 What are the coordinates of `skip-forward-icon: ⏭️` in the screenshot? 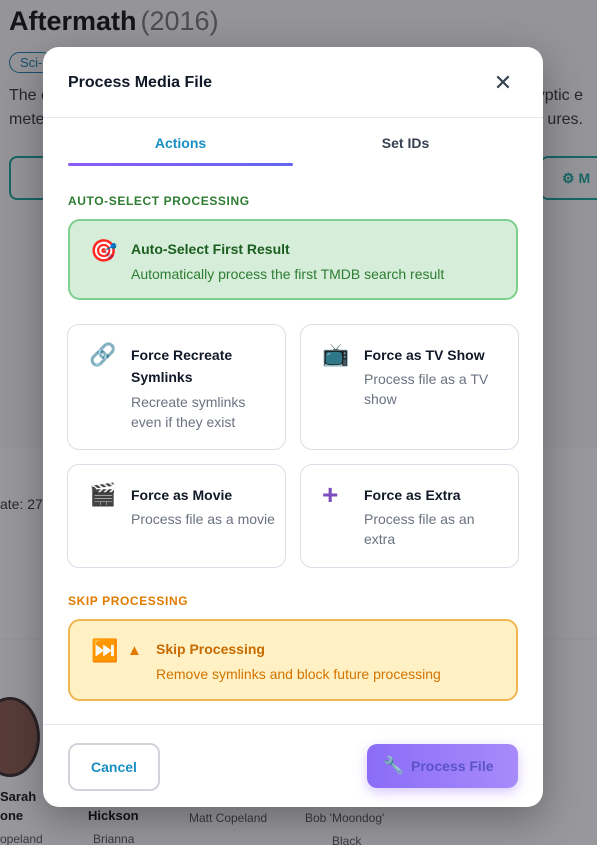 It's located at (105, 650).